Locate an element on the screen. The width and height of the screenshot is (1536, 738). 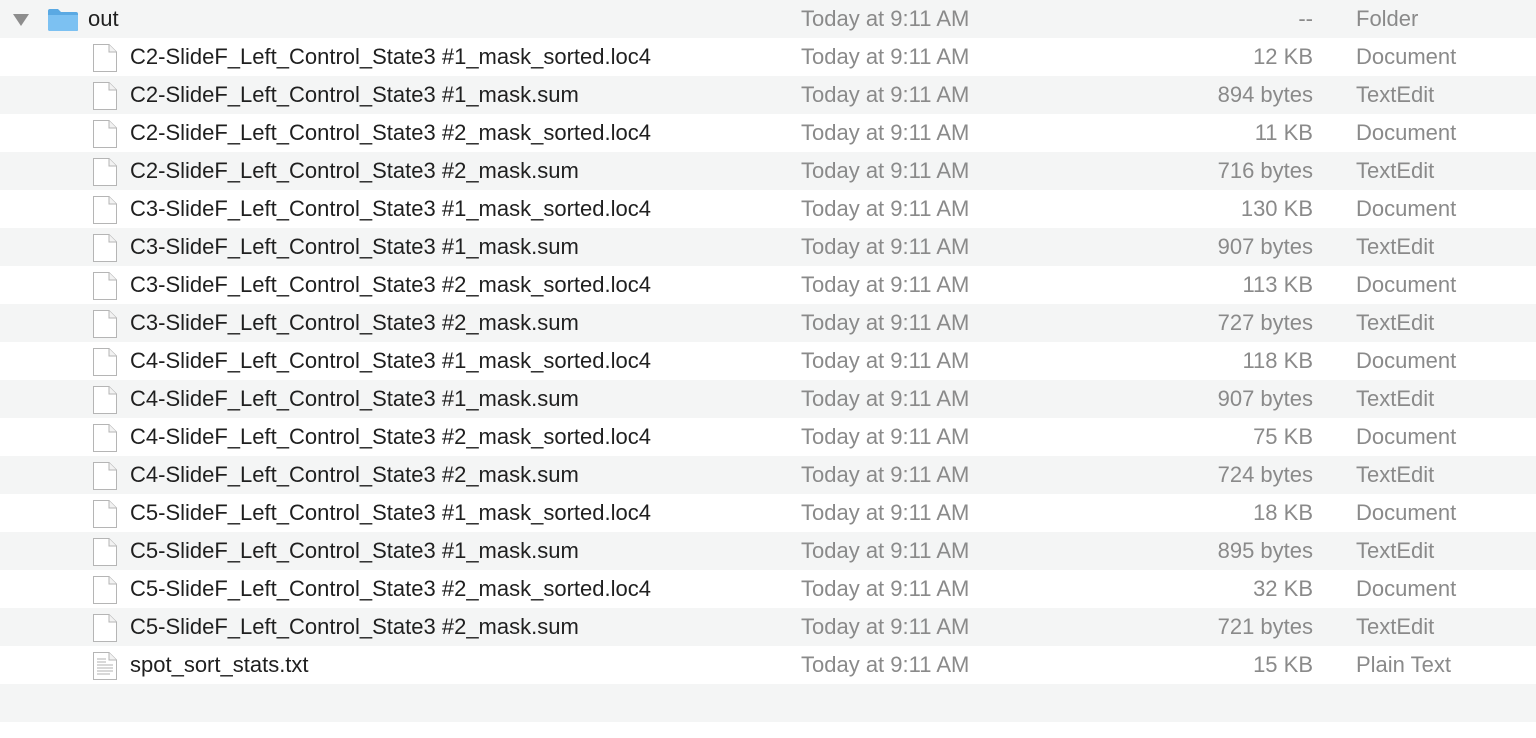
file-size: 716 bytes is located at coordinates (1265, 170).